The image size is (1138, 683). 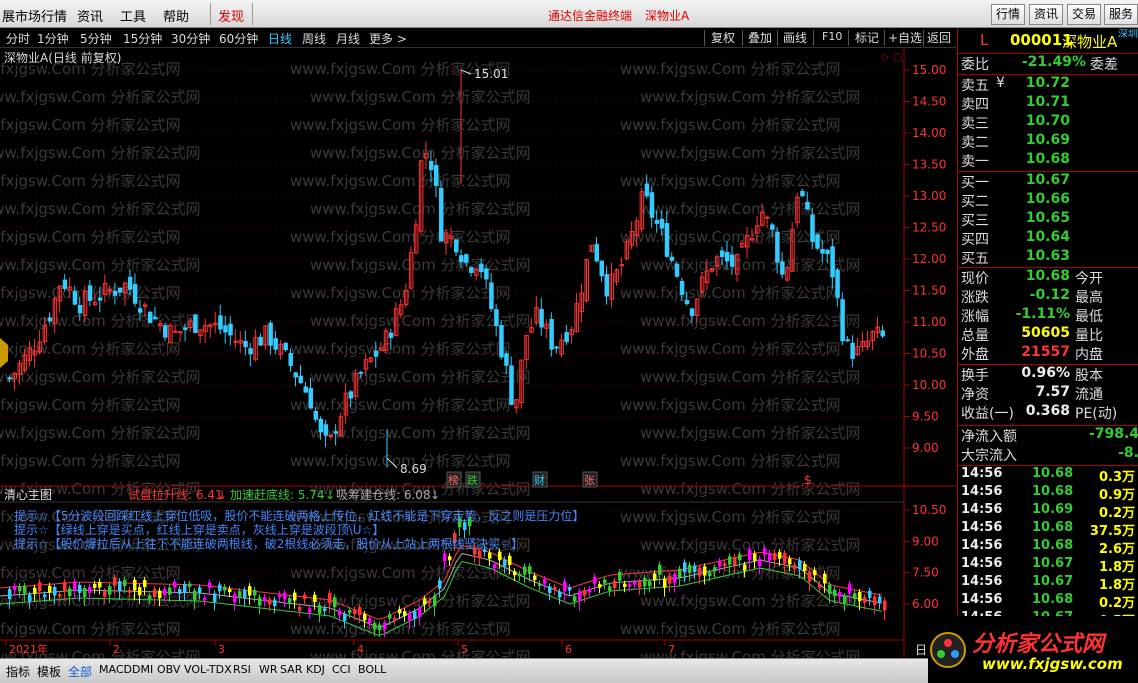 I want to click on period-monthly: 月线, so click(x=348, y=38).